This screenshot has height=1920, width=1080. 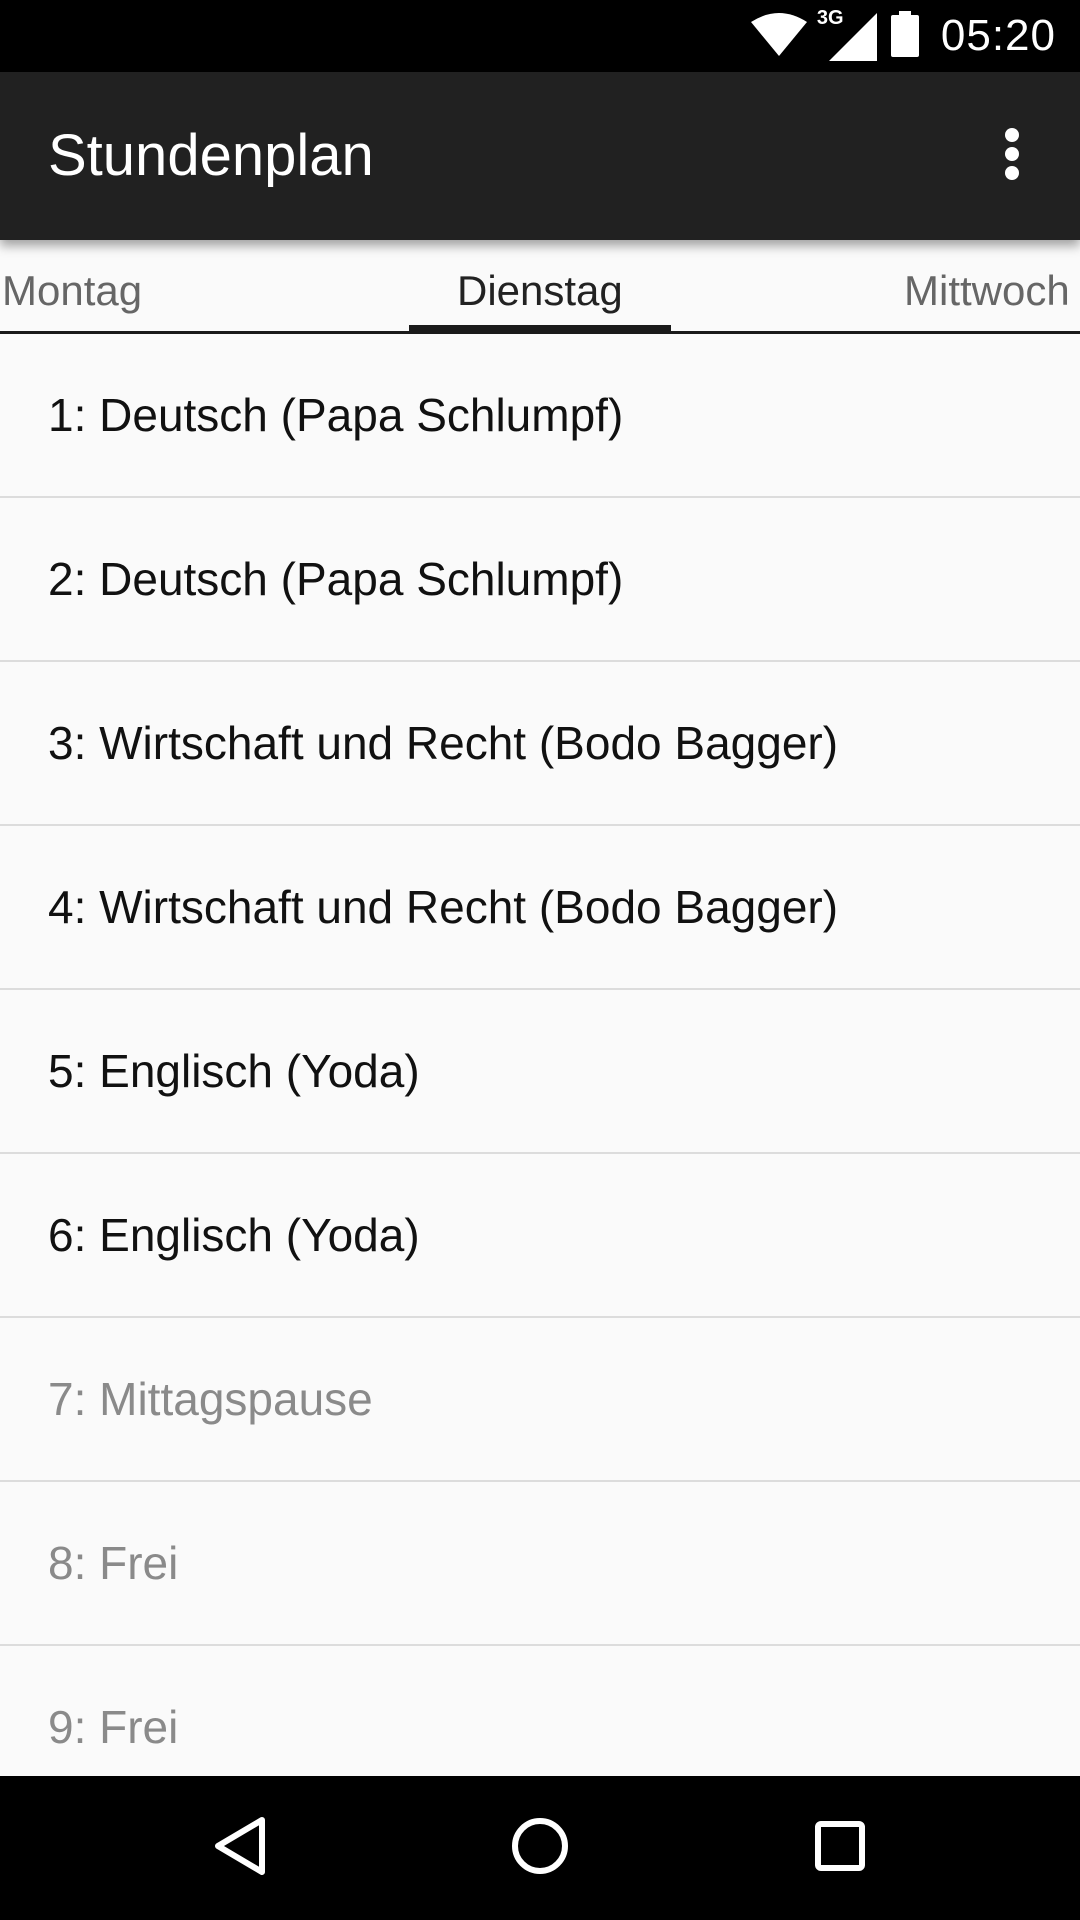 What do you see at coordinates (72, 285) in the screenshot?
I see `tab-montag: Montag` at bounding box center [72, 285].